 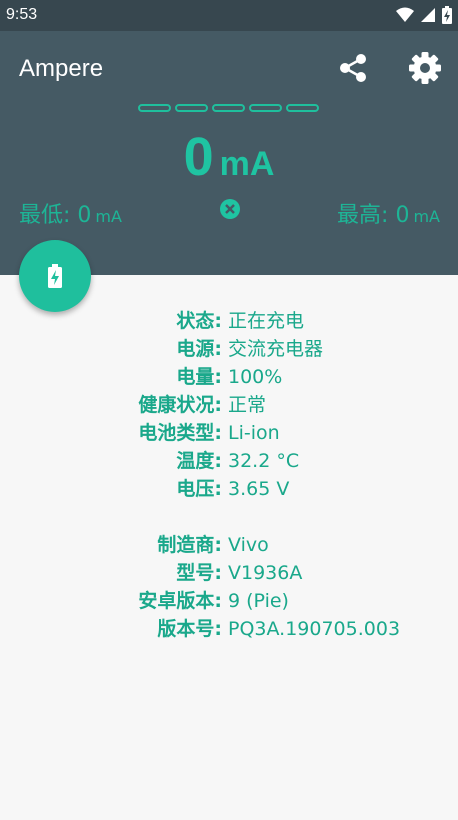 I want to click on info-row-status: 状态: 正在充电, so click(x=240, y=321).